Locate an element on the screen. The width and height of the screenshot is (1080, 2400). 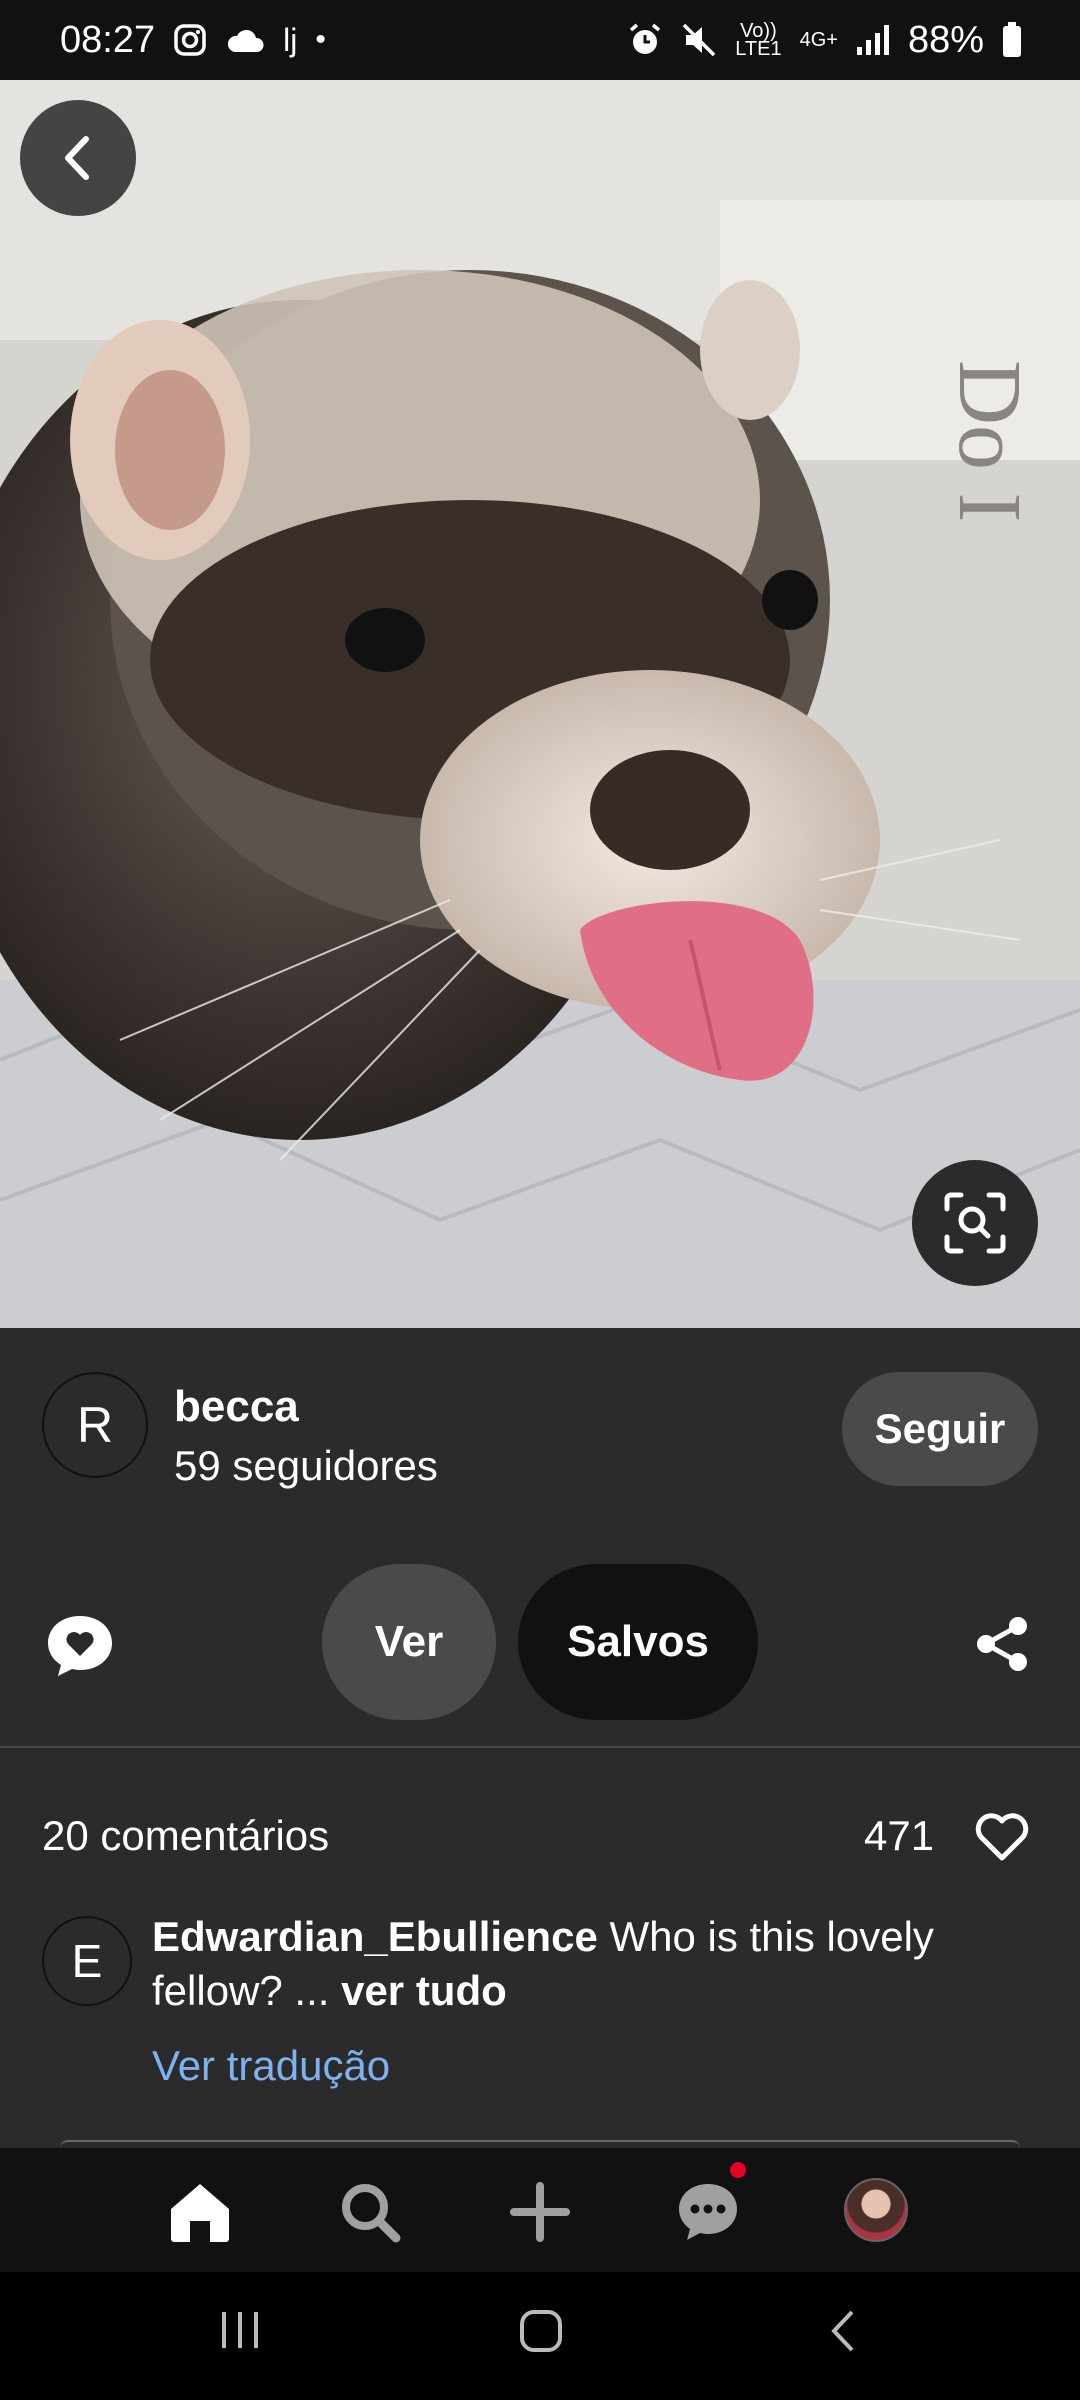
saved-label: Salvos is located at coordinates (638, 1641).